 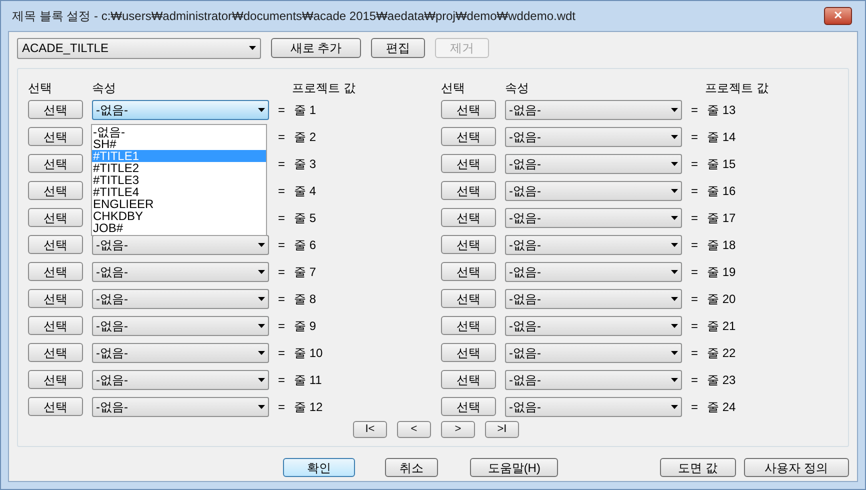 I want to click on dialog-button: 확인, so click(x=319, y=467).